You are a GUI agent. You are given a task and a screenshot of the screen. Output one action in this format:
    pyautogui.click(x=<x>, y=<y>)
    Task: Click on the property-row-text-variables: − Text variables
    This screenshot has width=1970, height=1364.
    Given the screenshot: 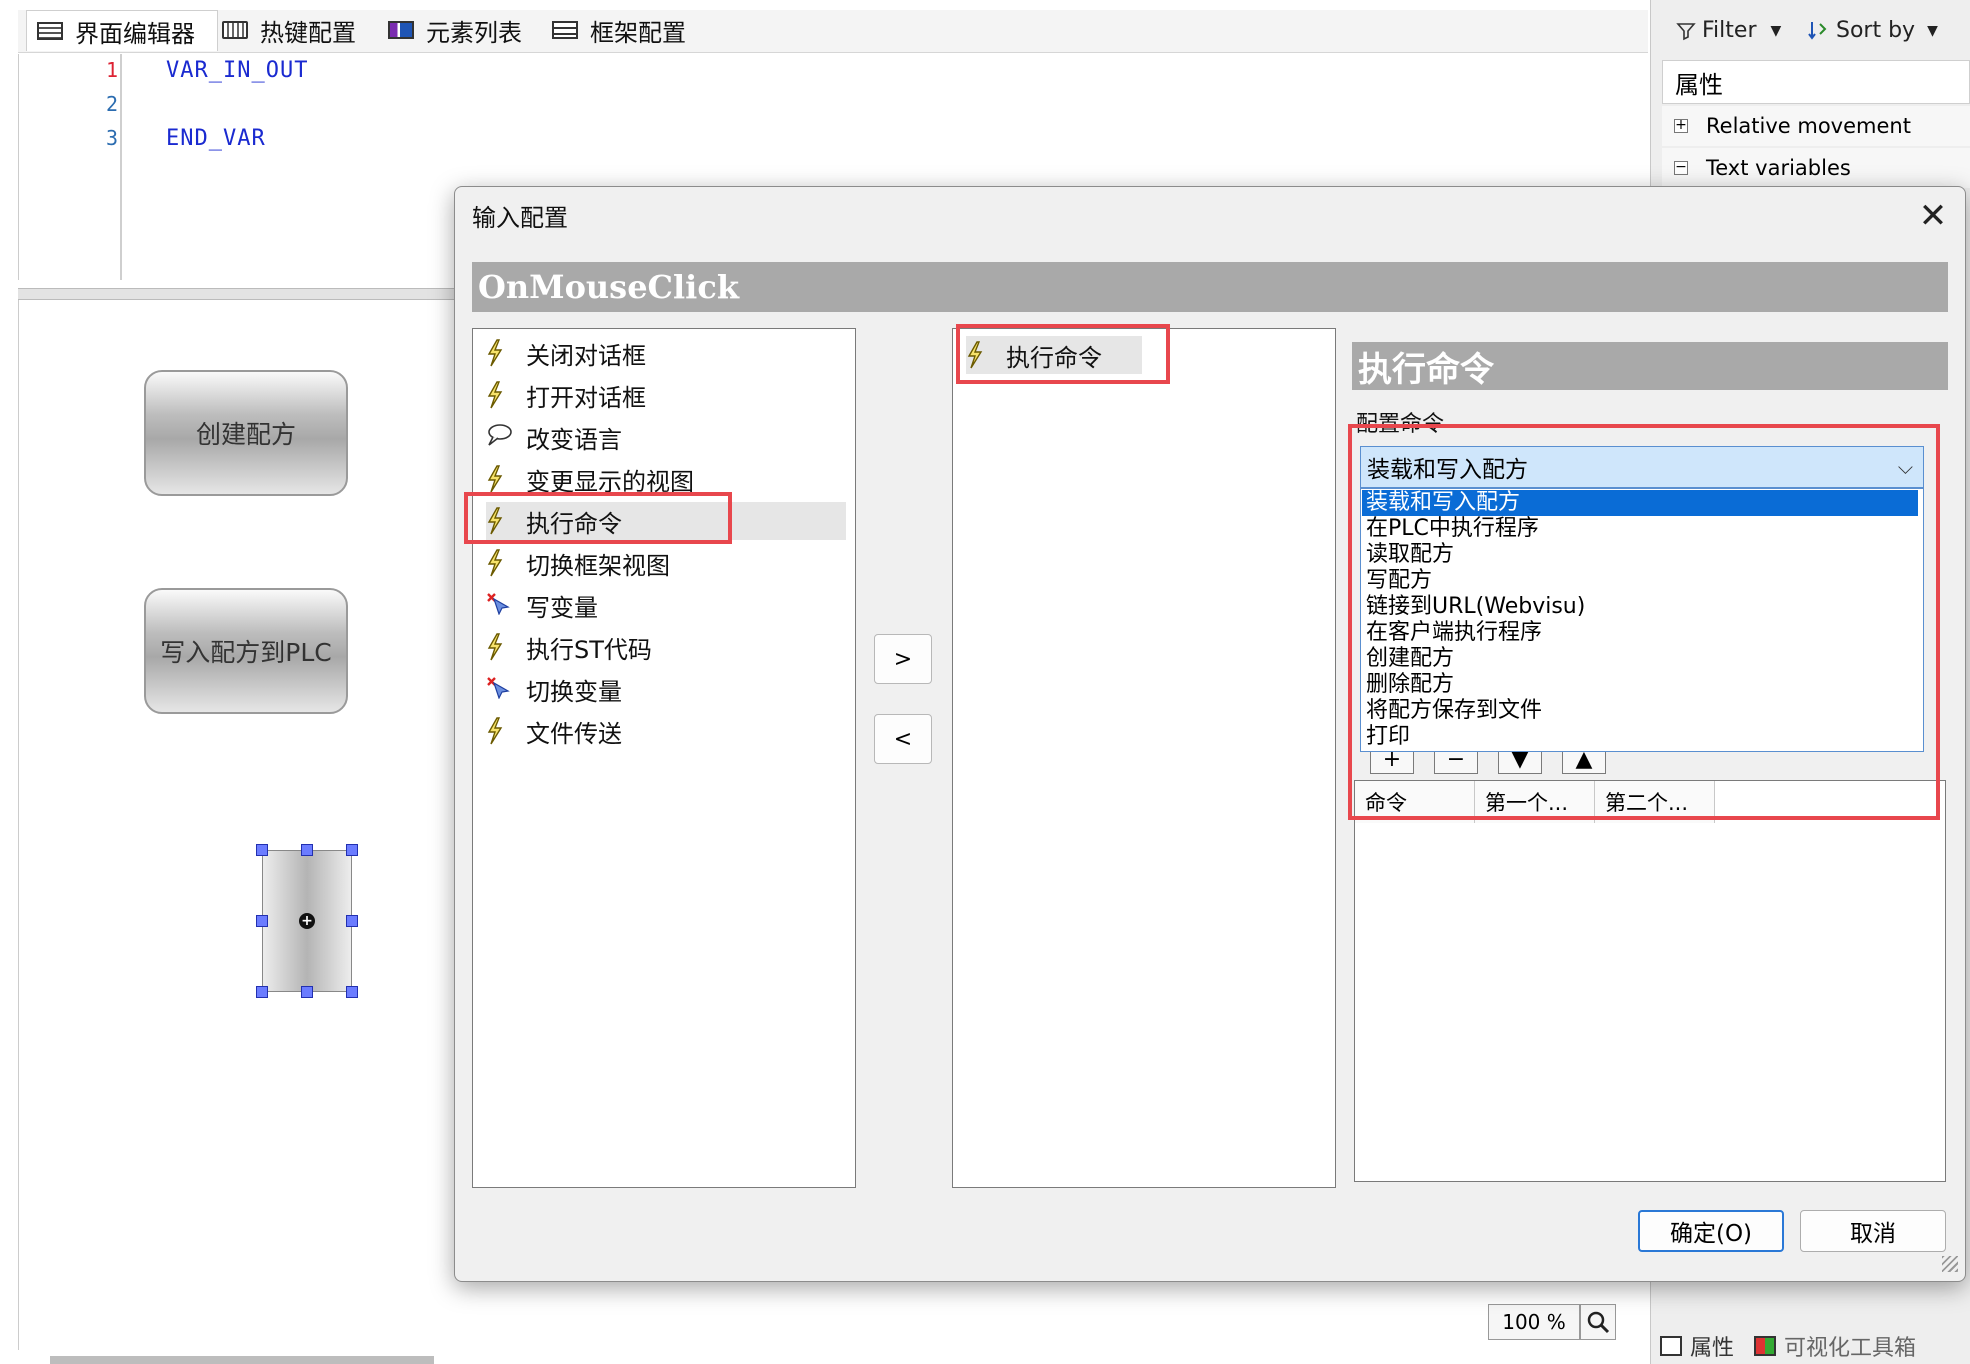 What is the action you would take?
    pyautogui.click(x=1816, y=168)
    